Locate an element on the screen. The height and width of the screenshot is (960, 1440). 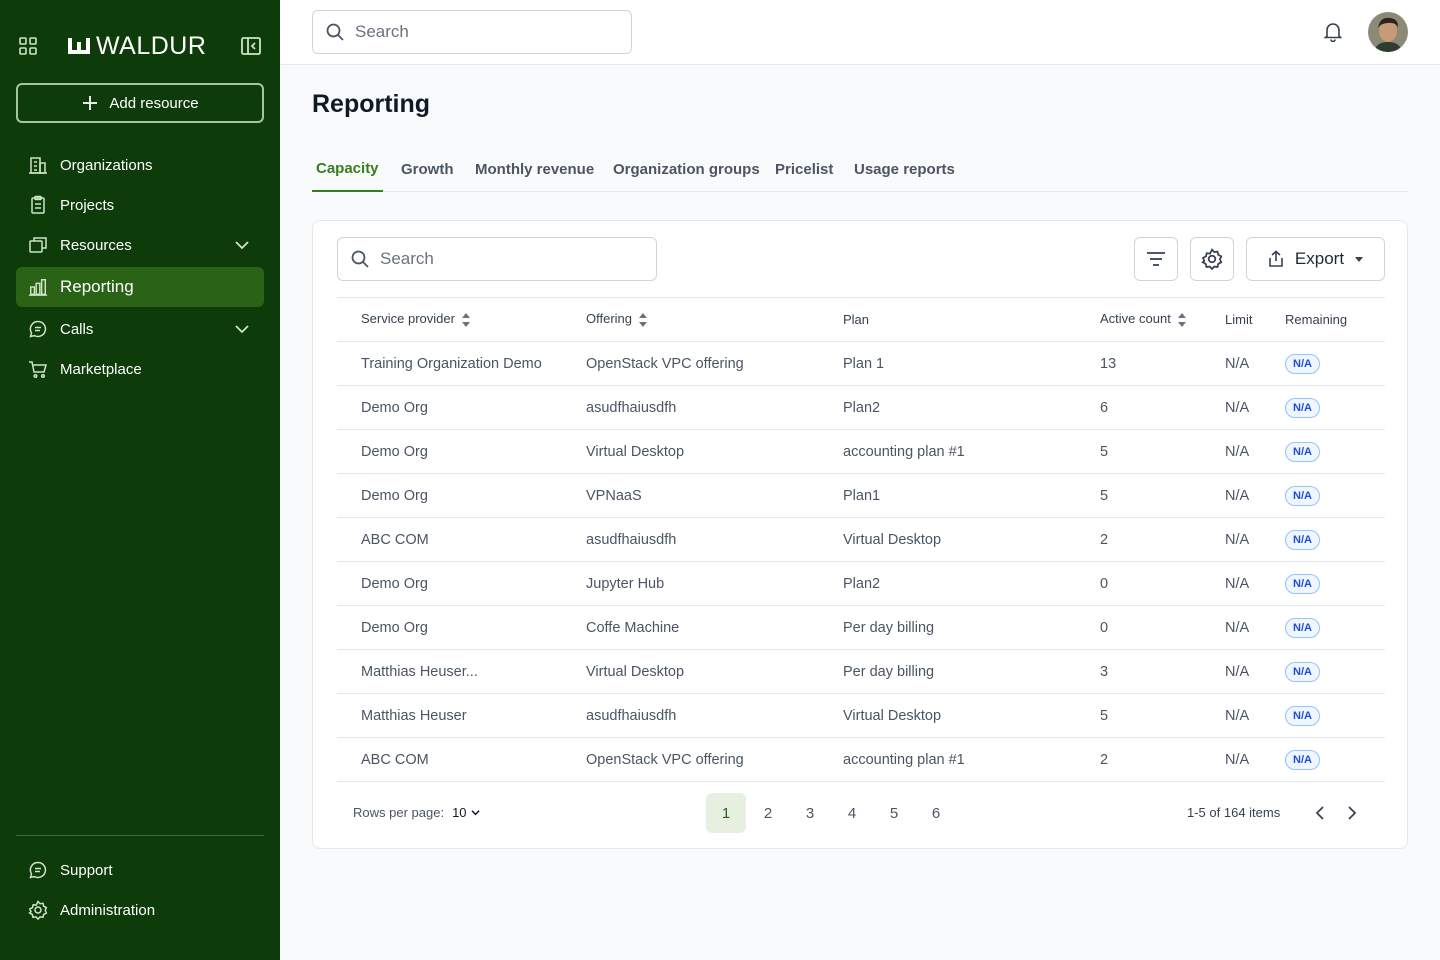
global-search-input: Search is located at coordinates (472, 32).